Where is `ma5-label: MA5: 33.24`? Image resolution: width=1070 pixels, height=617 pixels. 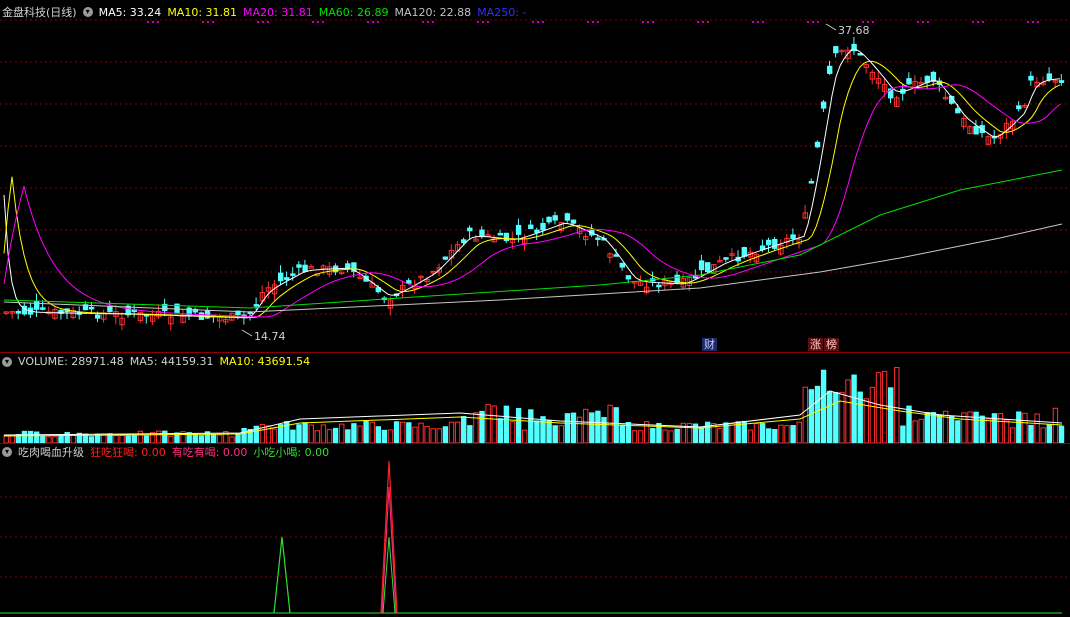
ma5-label: MA5: 33.24 is located at coordinates (130, 12).